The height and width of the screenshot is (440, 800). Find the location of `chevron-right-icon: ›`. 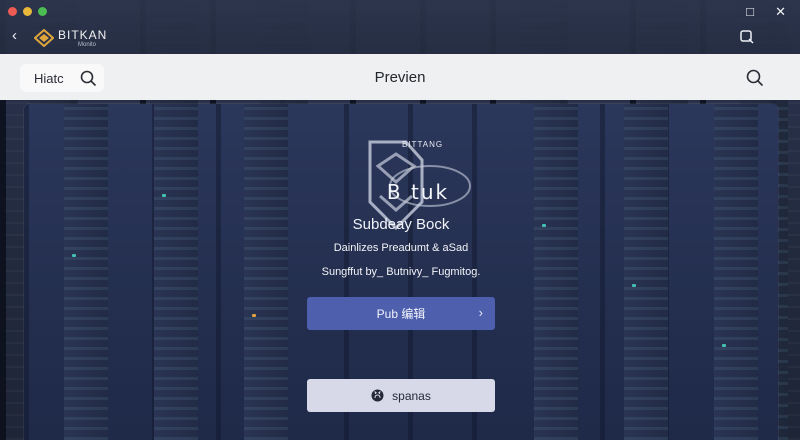

chevron-right-icon: › is located at coordinates (480, 312).